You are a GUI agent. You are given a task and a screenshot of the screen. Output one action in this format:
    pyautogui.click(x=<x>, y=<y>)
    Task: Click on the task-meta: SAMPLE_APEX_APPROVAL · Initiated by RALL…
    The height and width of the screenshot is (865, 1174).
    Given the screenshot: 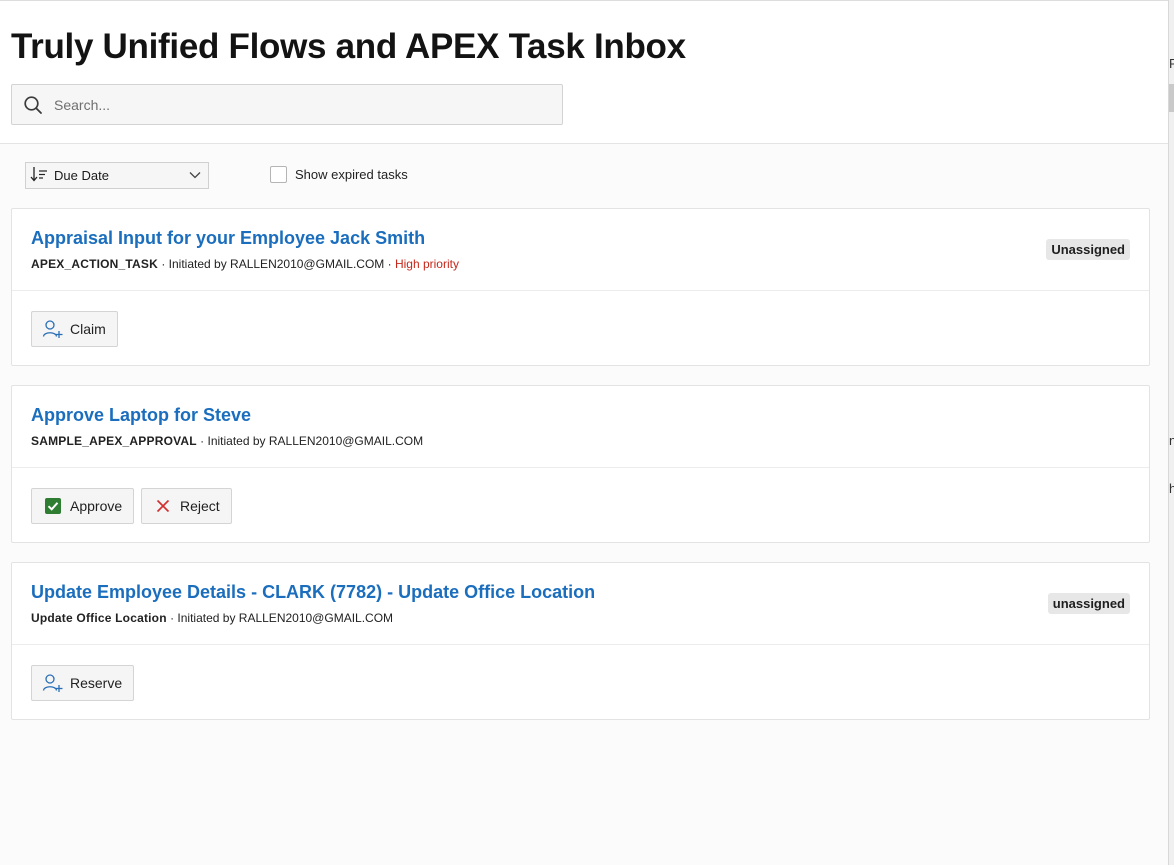 What is the action you would take?
    pyautogui.click(x=227, y=441)
    